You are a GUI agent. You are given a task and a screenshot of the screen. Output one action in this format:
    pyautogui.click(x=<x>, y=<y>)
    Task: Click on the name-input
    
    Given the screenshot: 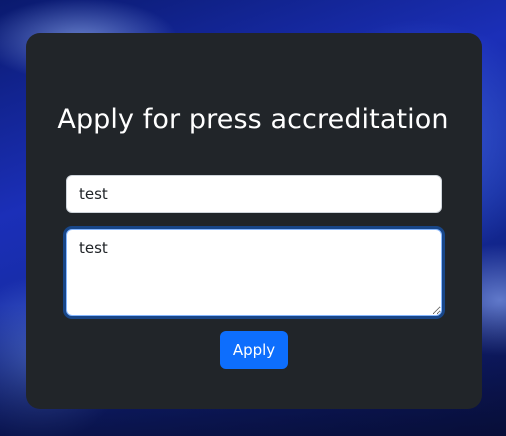 What is the action you would take?
    pyautogui.click(x=254, y=194)
    